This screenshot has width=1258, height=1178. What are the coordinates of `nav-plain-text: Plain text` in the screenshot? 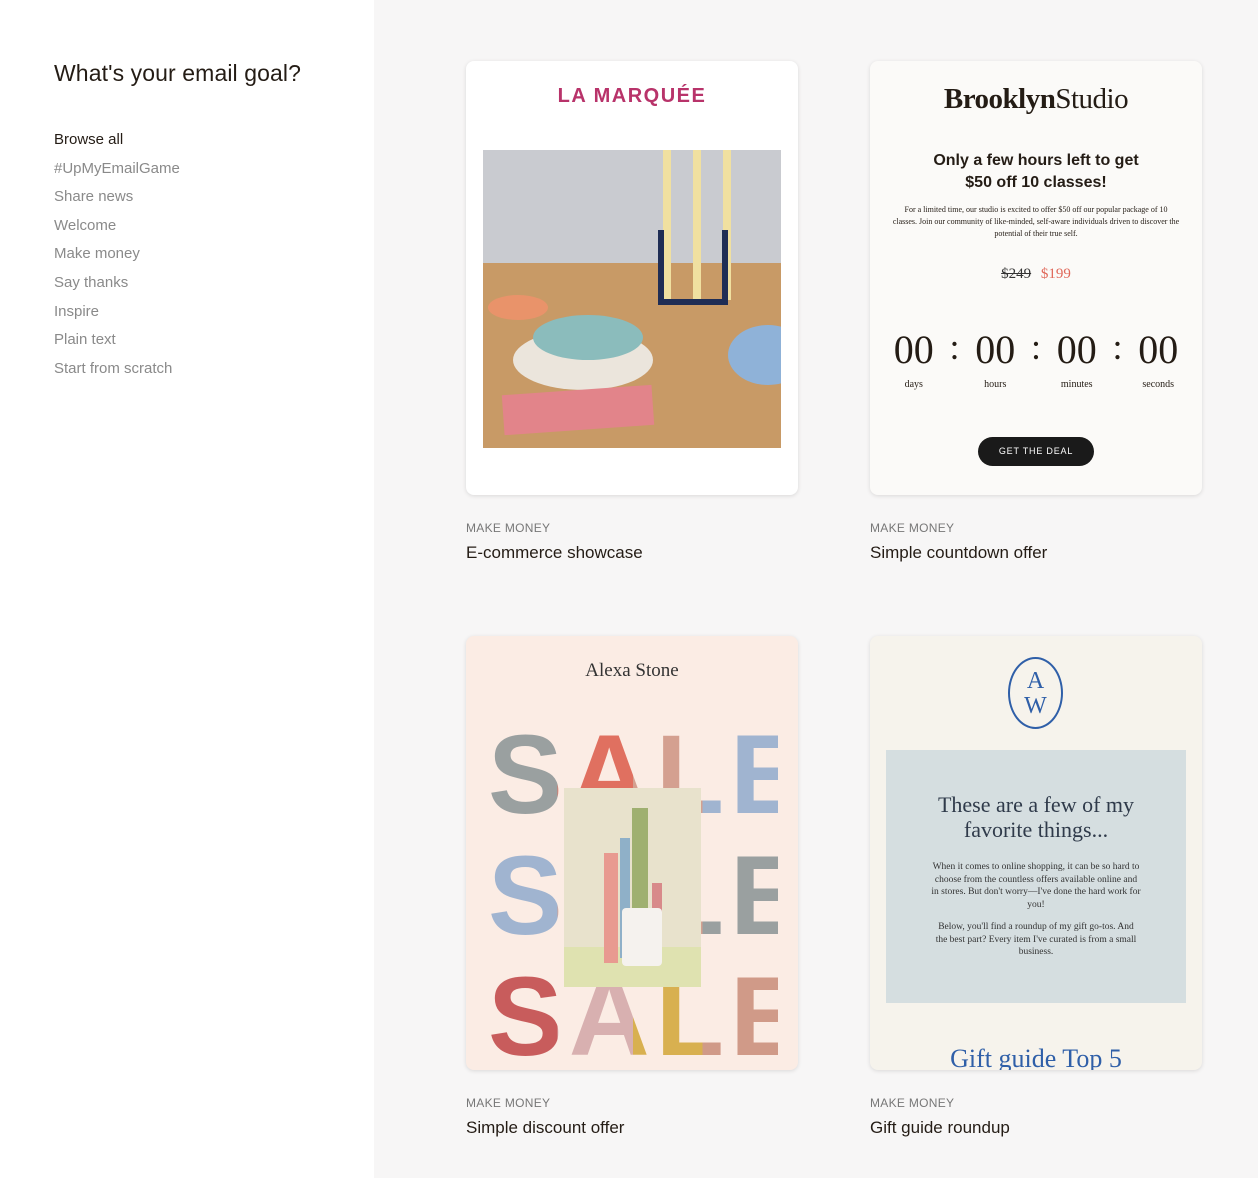 It's located at (117, 344).